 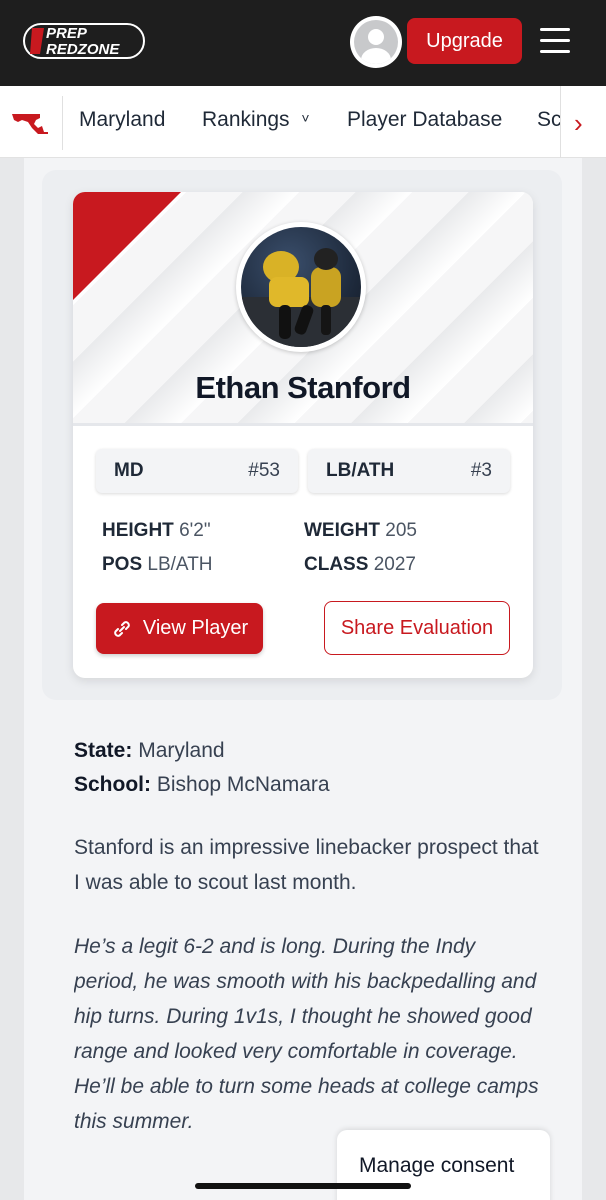 I want to click on pos-value: LB/ATH, so click(x=180, y=564).